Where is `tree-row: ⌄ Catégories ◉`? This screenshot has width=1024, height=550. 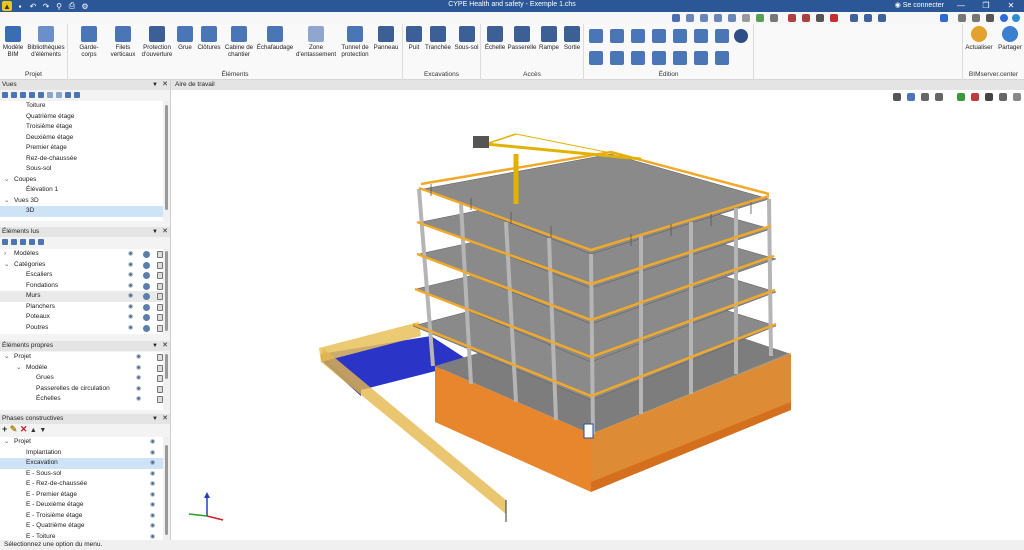
tree-row: ⌄ Catégories ◉ is located at coordinates (81, 265).